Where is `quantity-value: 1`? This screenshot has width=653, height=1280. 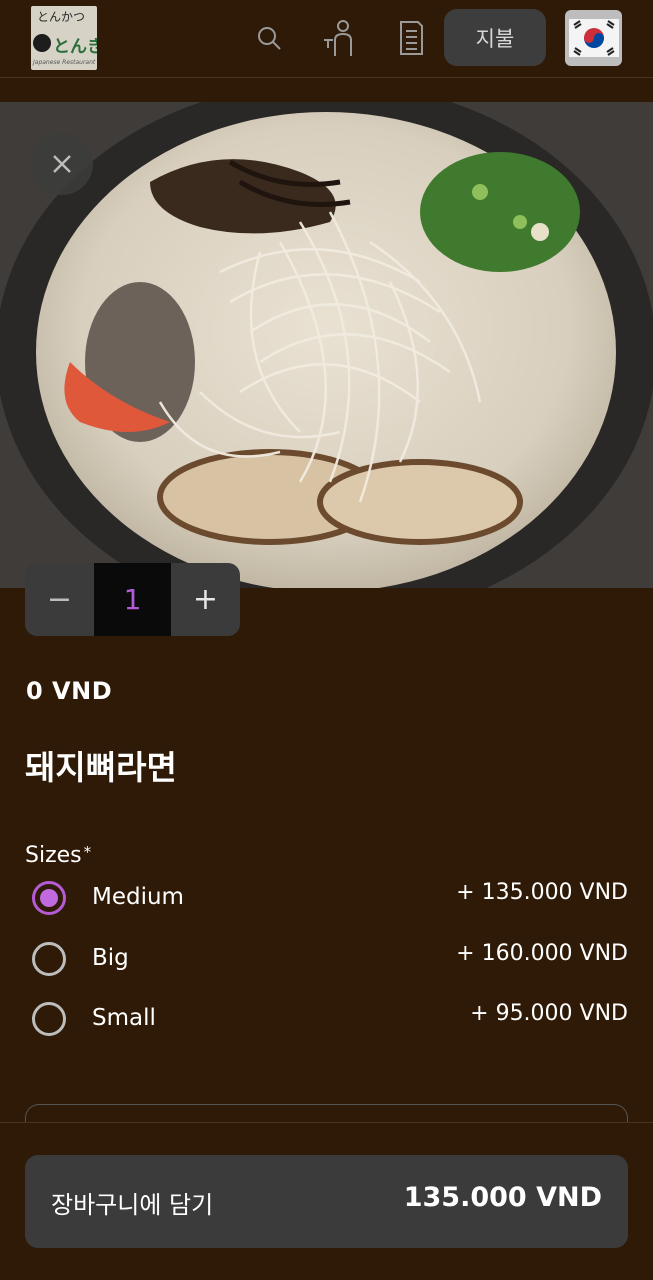 quantity-value: 1 is located at coordinates (132, 599).